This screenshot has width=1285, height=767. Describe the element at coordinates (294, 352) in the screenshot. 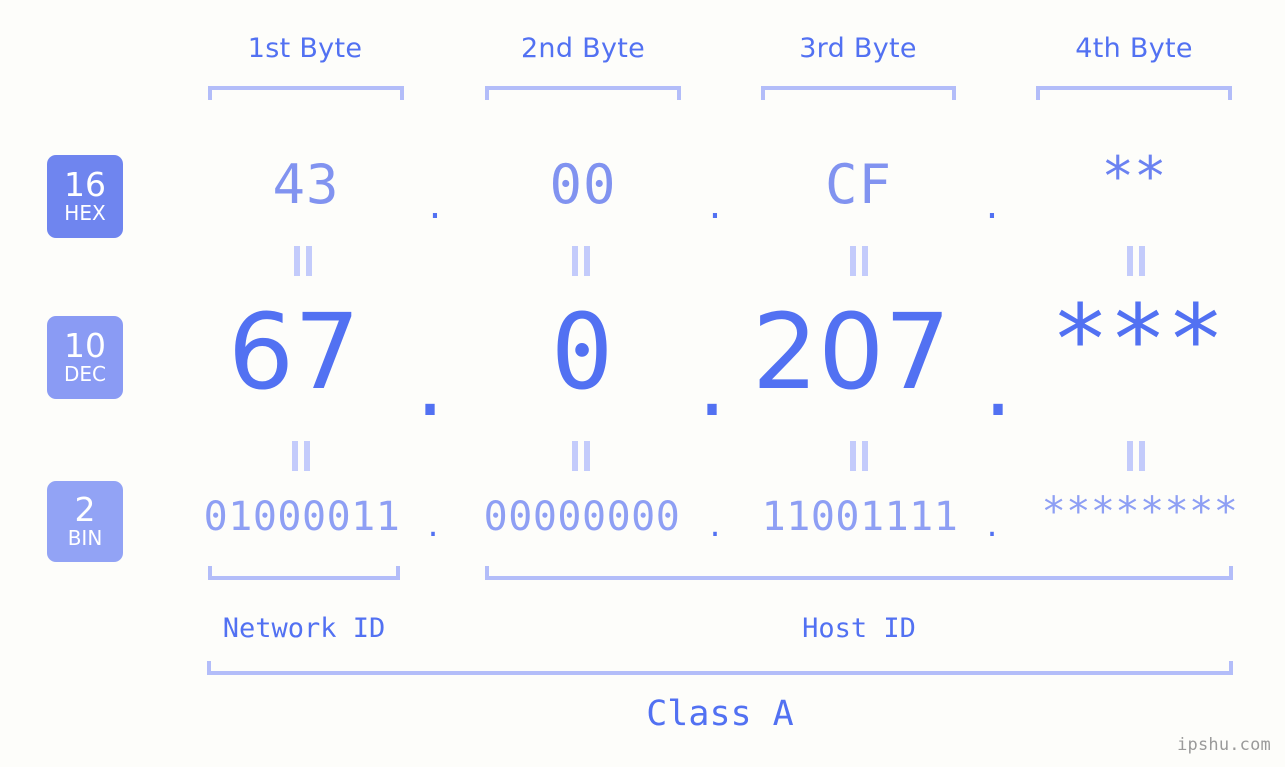

I see `dec-octet-1: 67` at that location.